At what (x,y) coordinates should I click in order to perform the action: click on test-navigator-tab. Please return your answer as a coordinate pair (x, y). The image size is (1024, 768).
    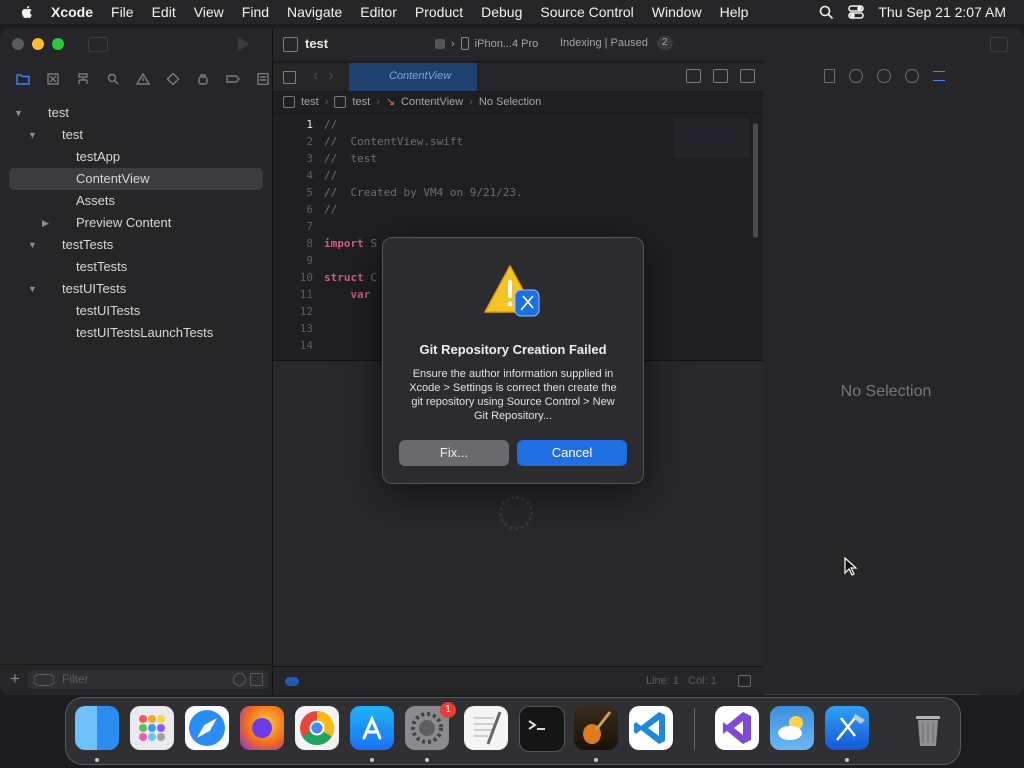
    Looking at the image, I should click on (173, 79).